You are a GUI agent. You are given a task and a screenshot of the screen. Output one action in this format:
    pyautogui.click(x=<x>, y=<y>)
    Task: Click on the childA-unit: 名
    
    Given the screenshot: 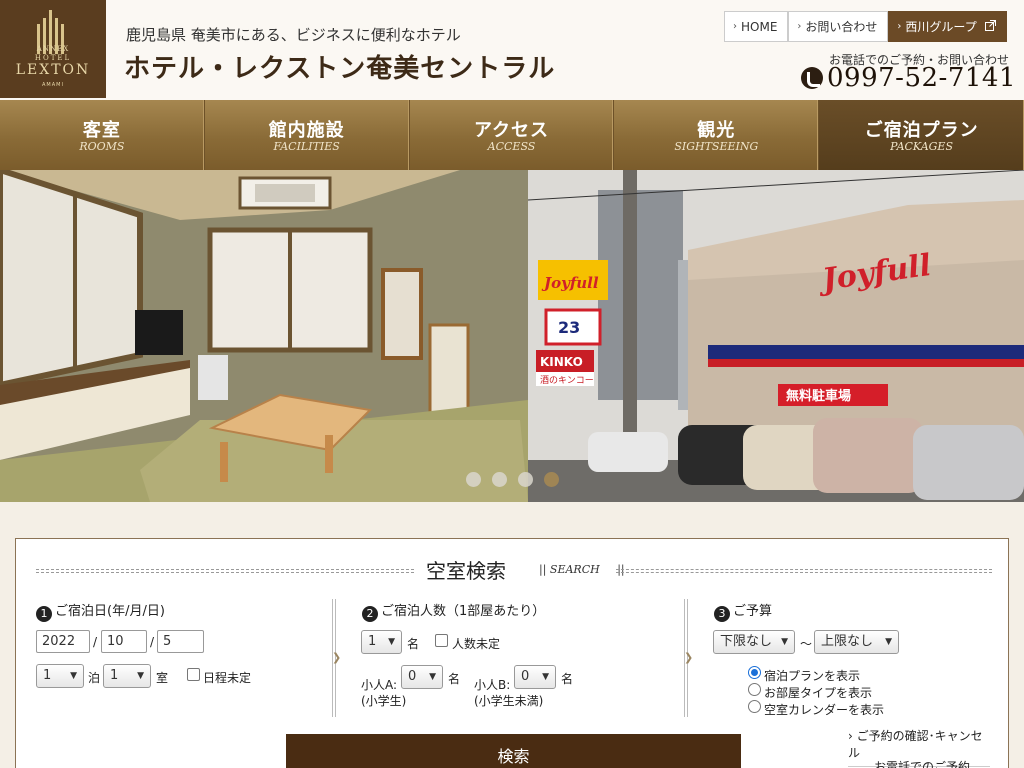 What is the action you would take?
    pyautogui.click(x=454, y=679)
    